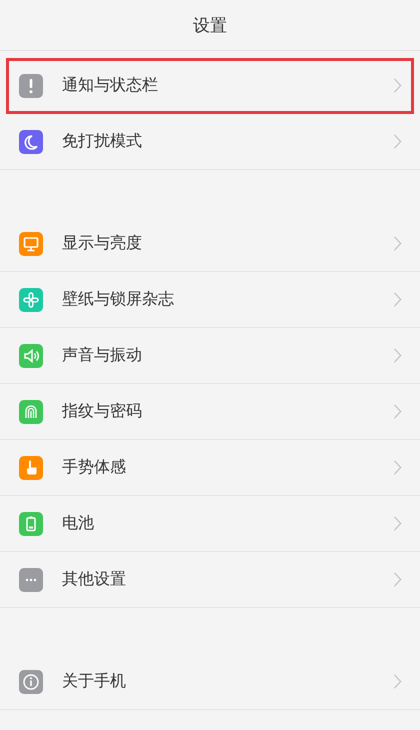  What do you see at coordinates (102, 355) in the screenshot?
I see `item-label: 声音与振动` at bounding box center [102, 355].